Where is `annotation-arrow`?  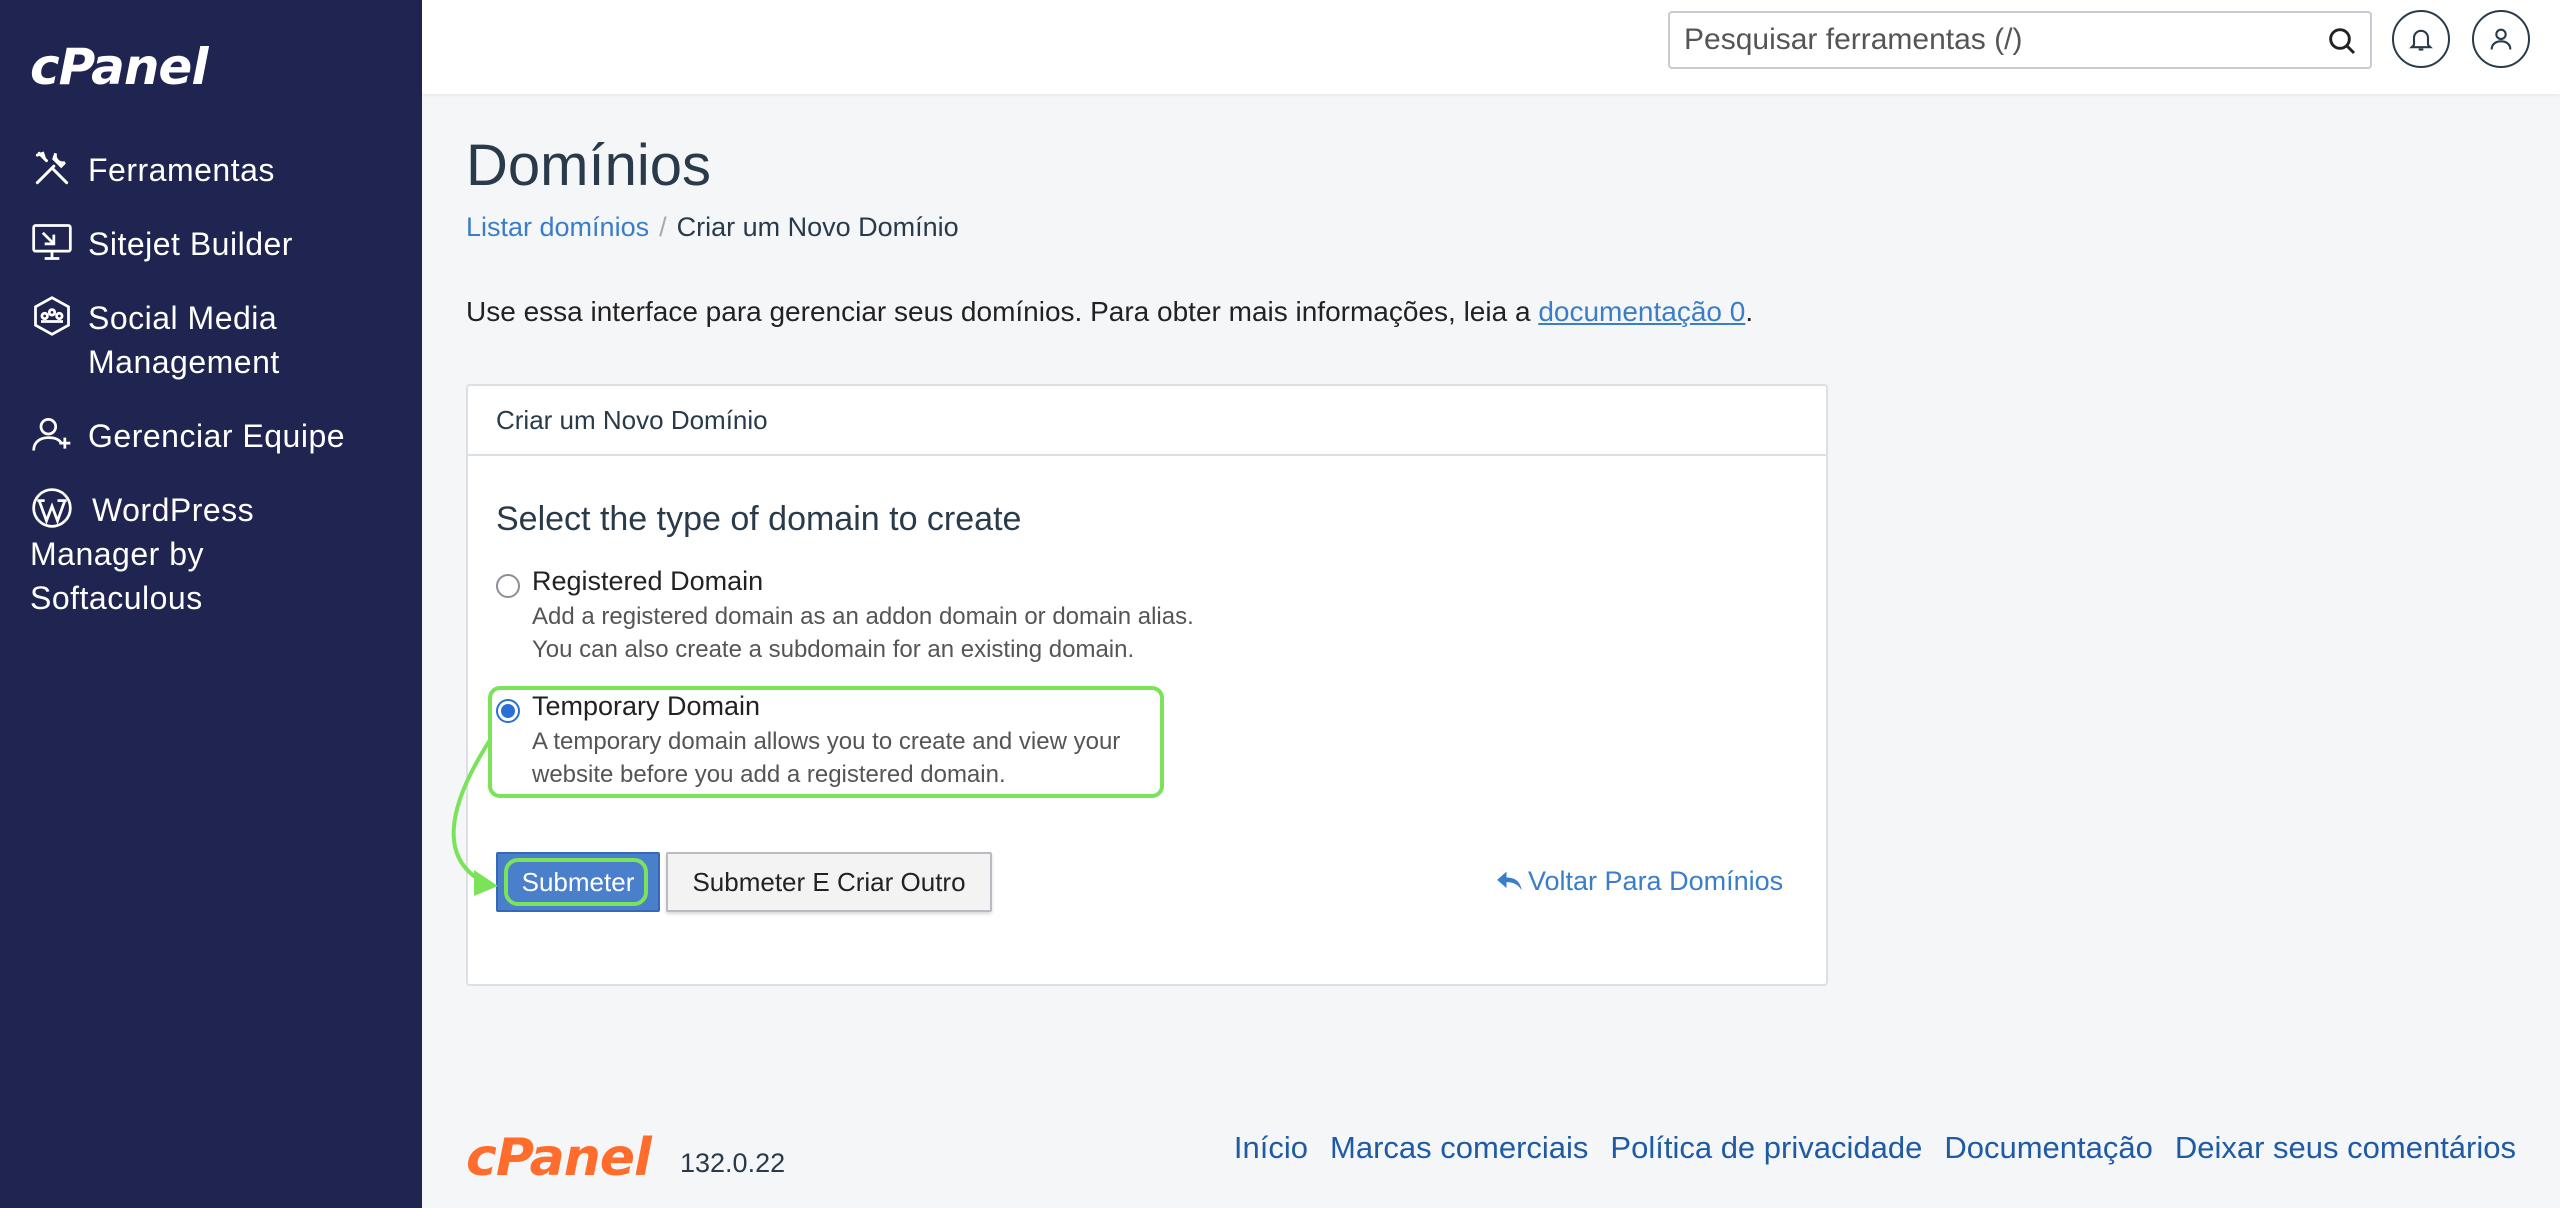
annotation-arrow is located at coordinates (474, 817).